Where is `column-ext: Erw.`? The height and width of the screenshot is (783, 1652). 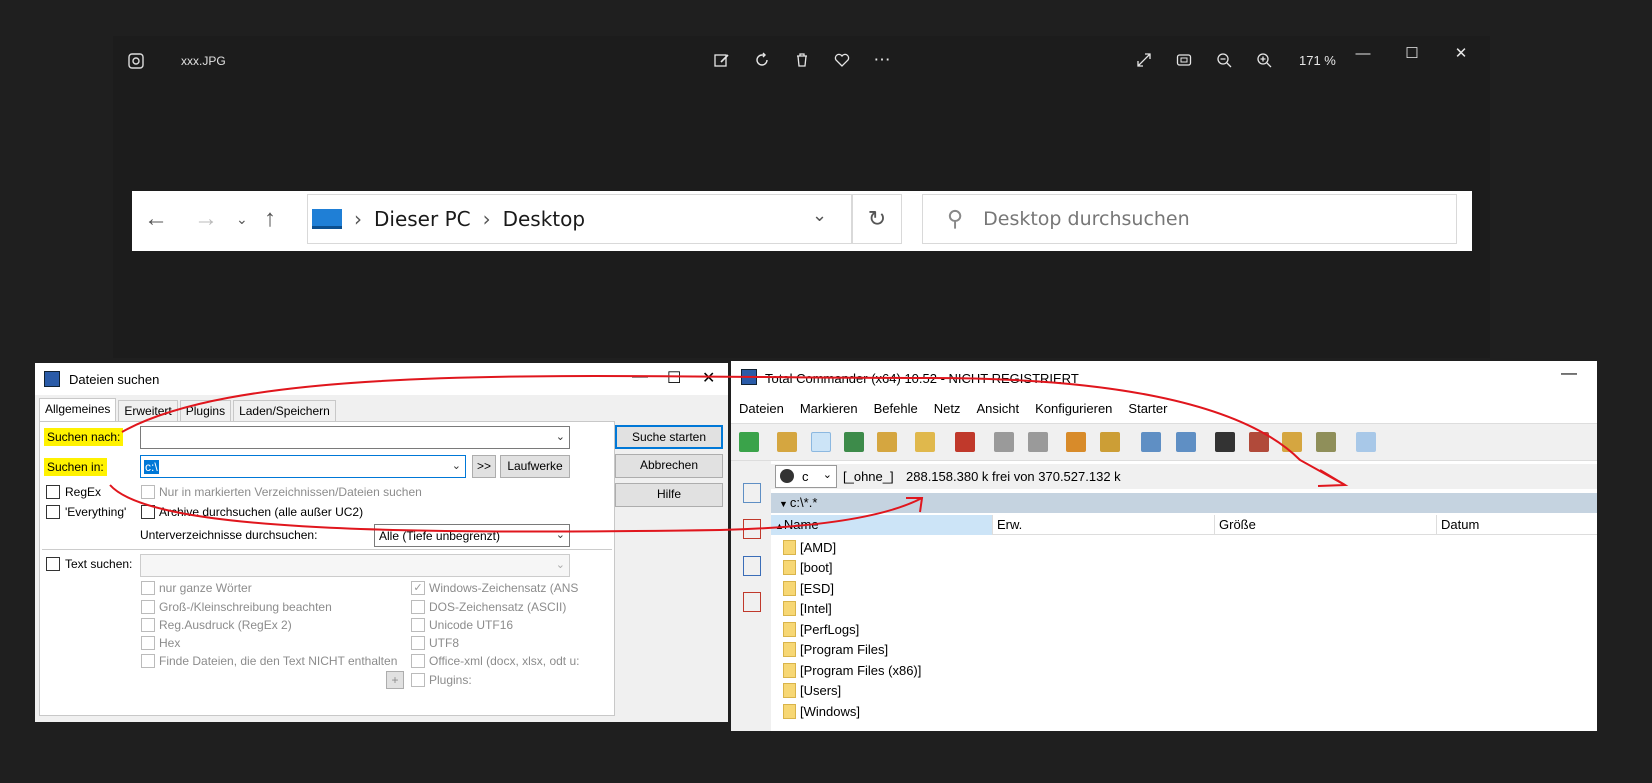
column-ext: Erw. is located at coordinates (1104, 525).